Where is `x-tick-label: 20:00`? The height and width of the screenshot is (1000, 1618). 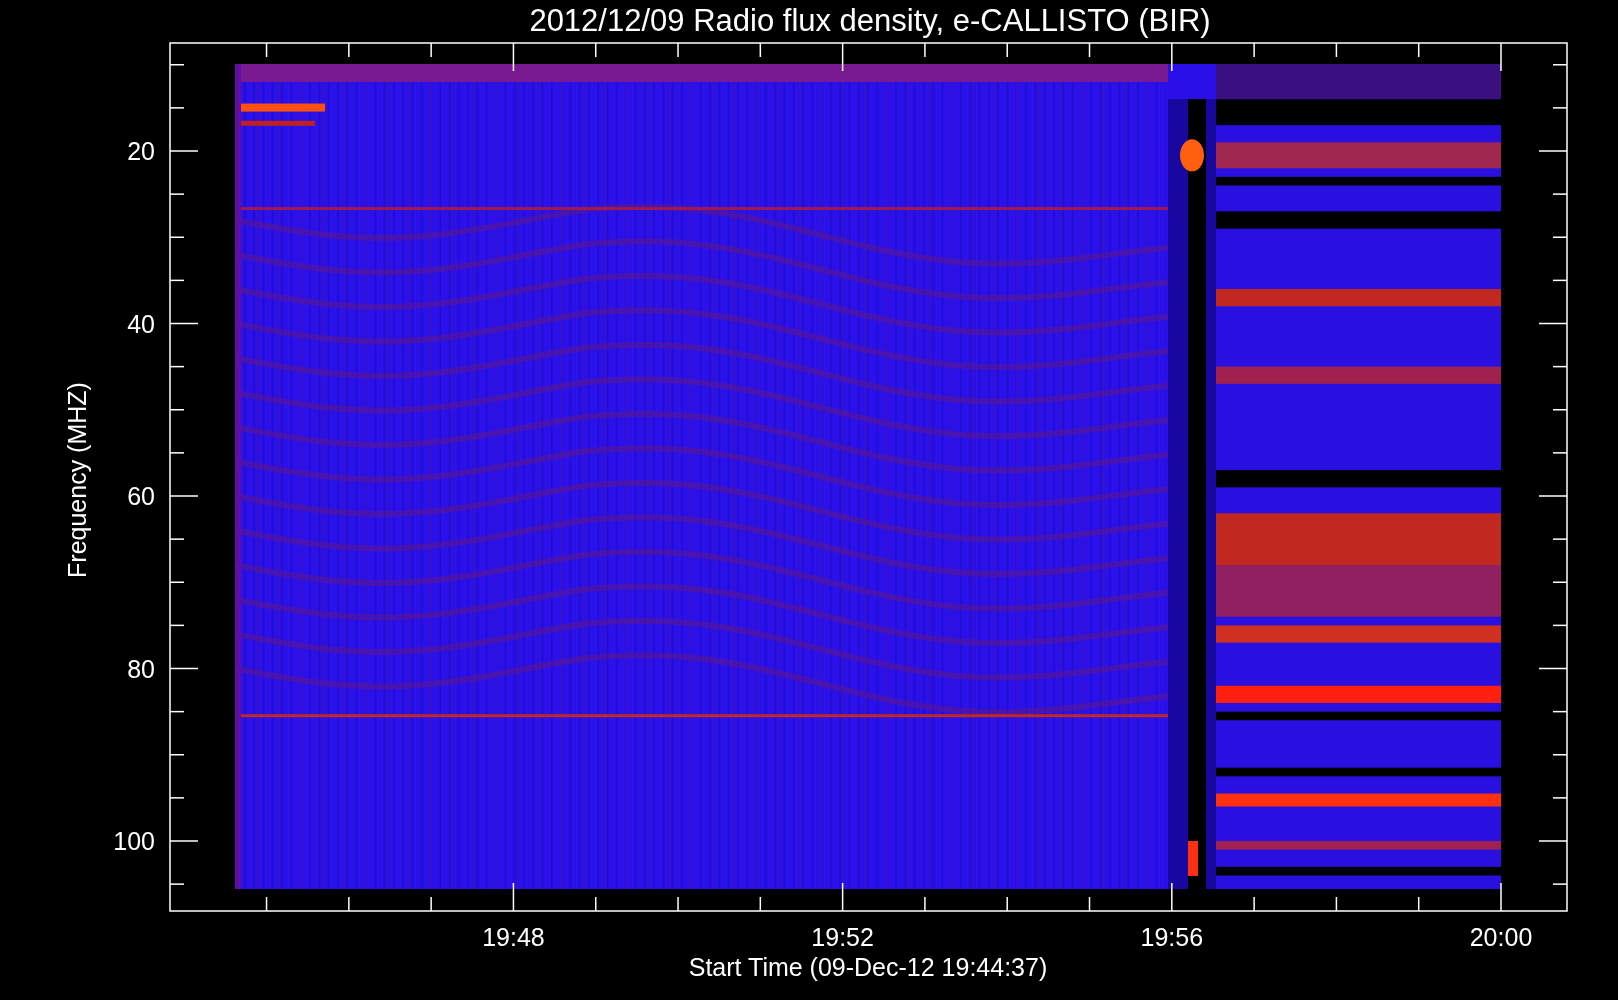 x-tick-label: 20:00 is located at coordinates (1501, 937).